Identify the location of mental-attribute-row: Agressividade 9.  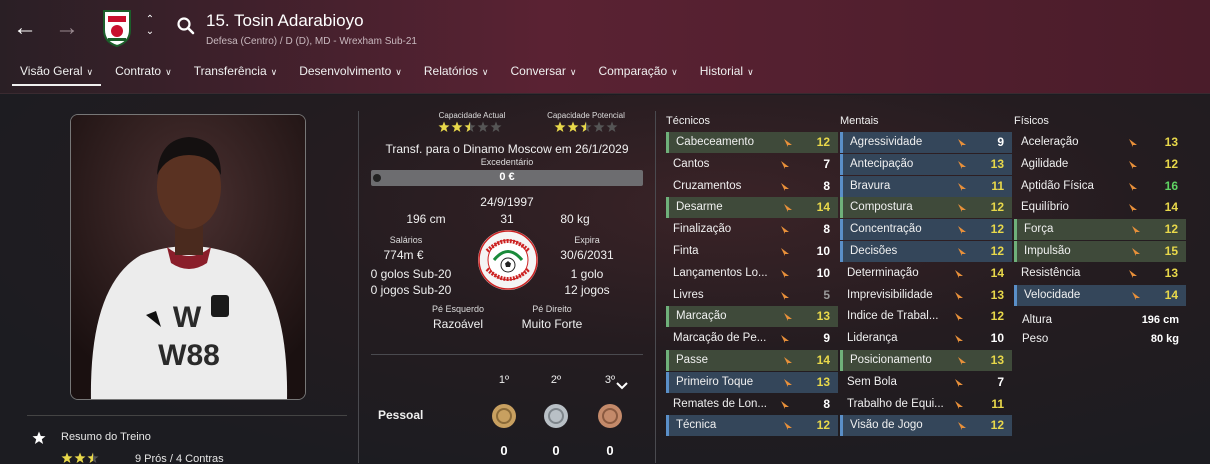
(926, 142).